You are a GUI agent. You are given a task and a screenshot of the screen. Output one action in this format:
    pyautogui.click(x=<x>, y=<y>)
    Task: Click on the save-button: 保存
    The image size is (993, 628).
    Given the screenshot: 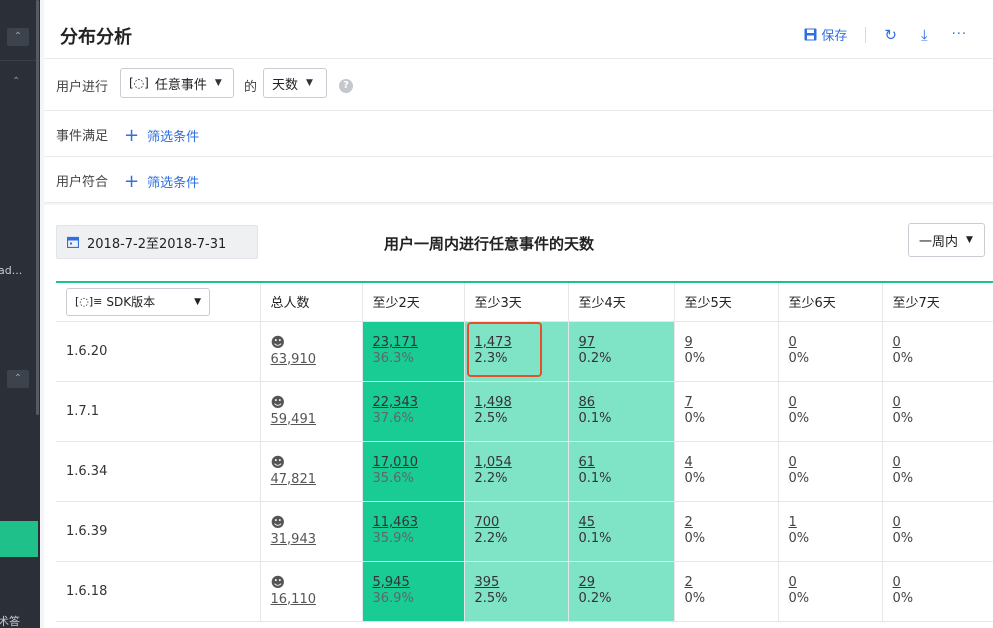 What is the action you would take?
    pyautogui.click(x=825, y=34)
    